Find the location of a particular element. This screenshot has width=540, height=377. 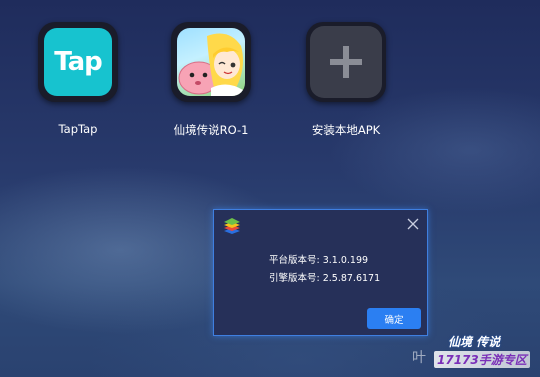

taptap-icon: Tap is located at coordinates (78, 62).